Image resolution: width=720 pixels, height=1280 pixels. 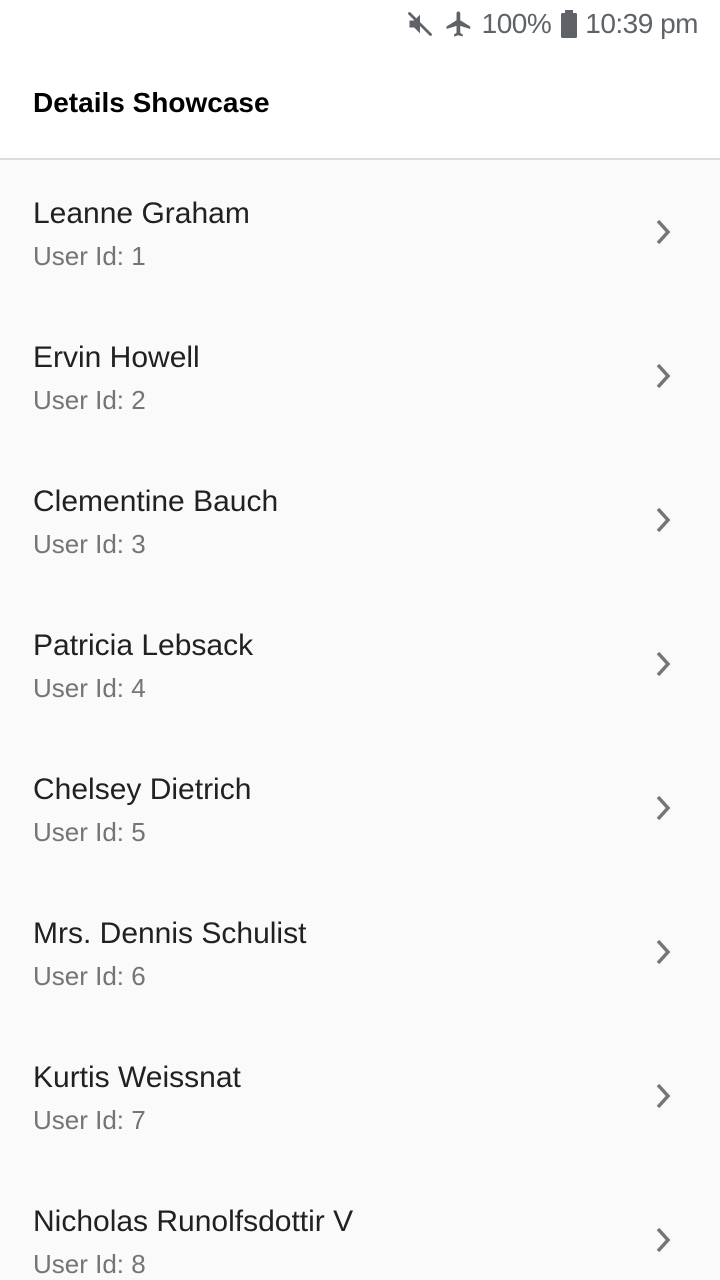 I want to click on user-id: User Id: 3, so click(x=89, y=544).